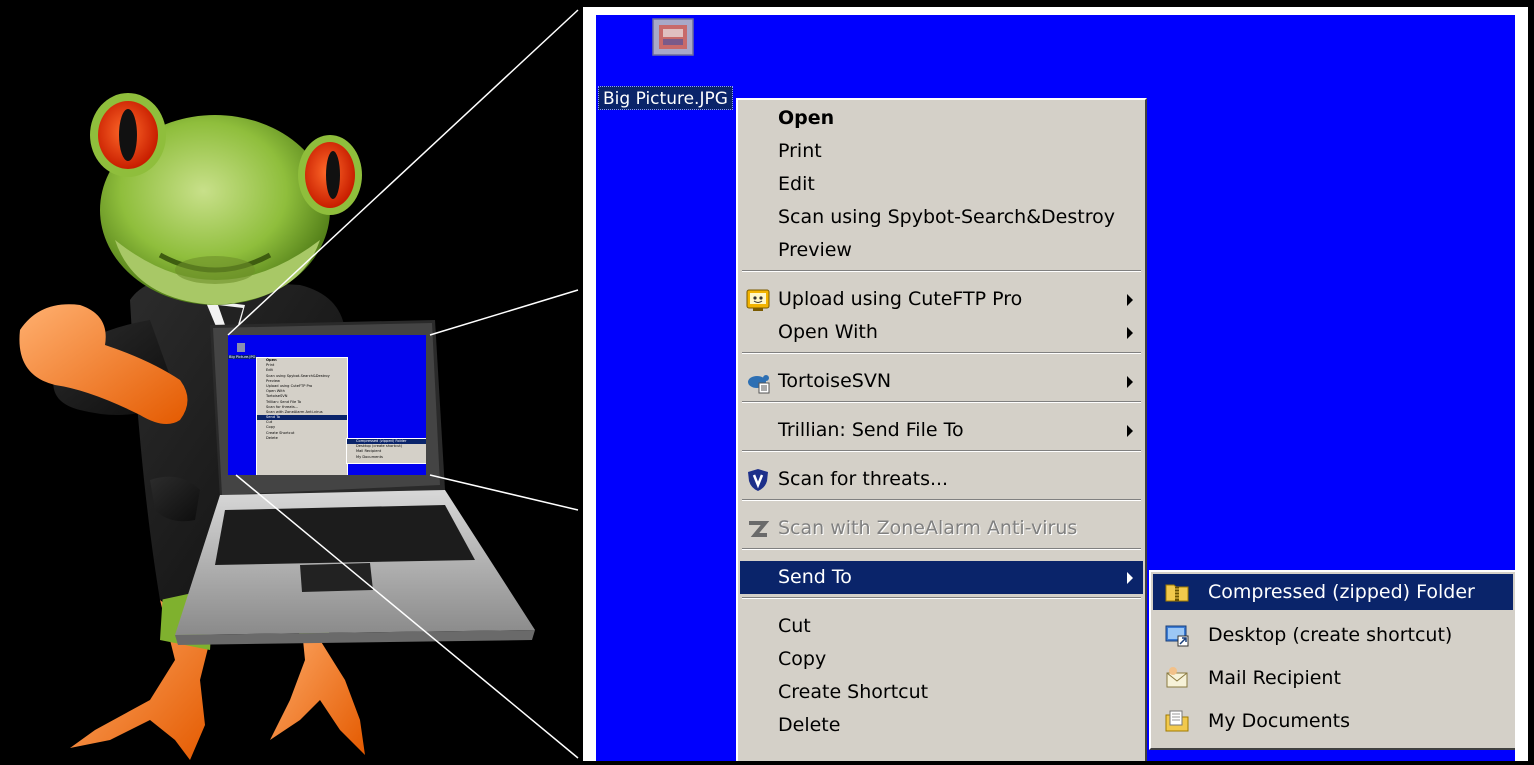 This screenshot has width=1534, height=765. I want to click on menu-item-create-shortcut: Create Shortcut, so click(941, 692).